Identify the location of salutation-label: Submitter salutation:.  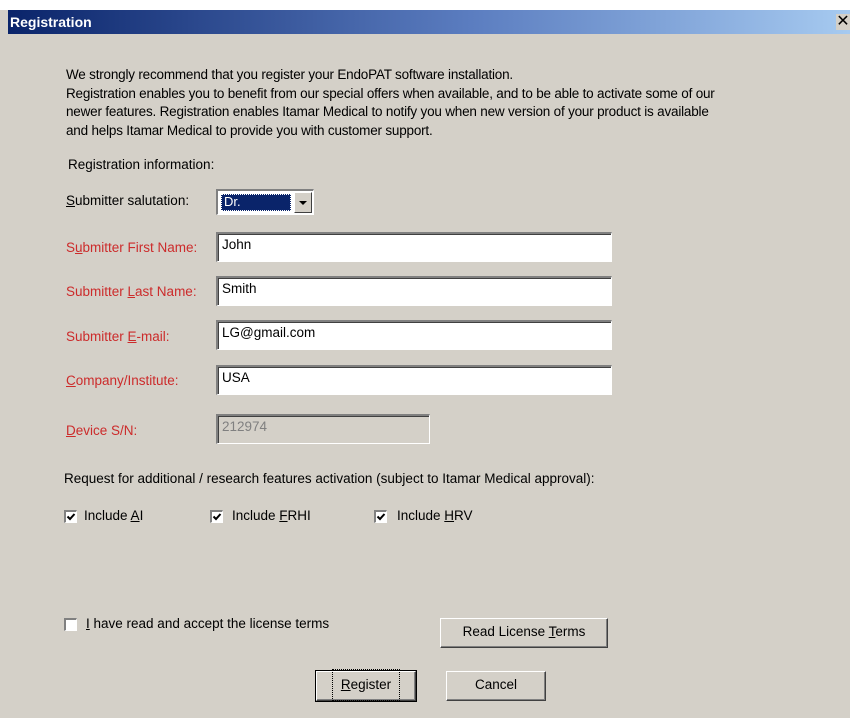
(127, 200).